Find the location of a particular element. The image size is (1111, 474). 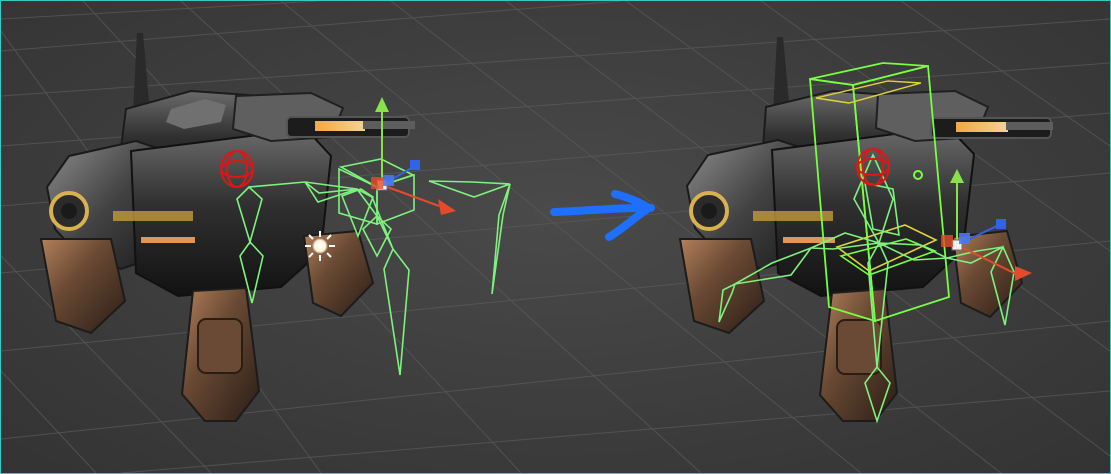

left-glow-strip is located at coordinates (168, 240).